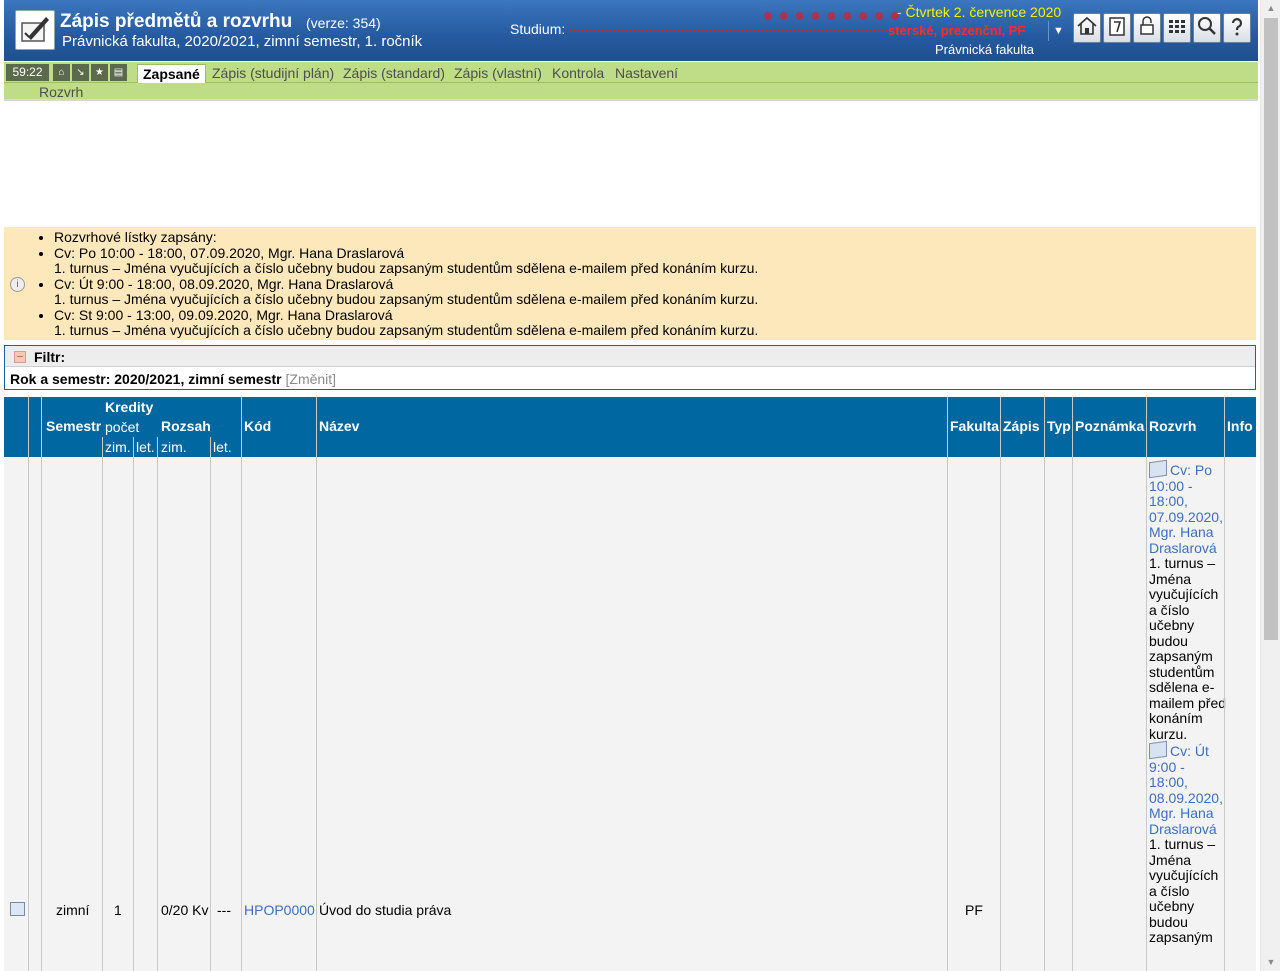  I want to click on vertical-scrollbar: ▲ ▼, so click(1270, 485).